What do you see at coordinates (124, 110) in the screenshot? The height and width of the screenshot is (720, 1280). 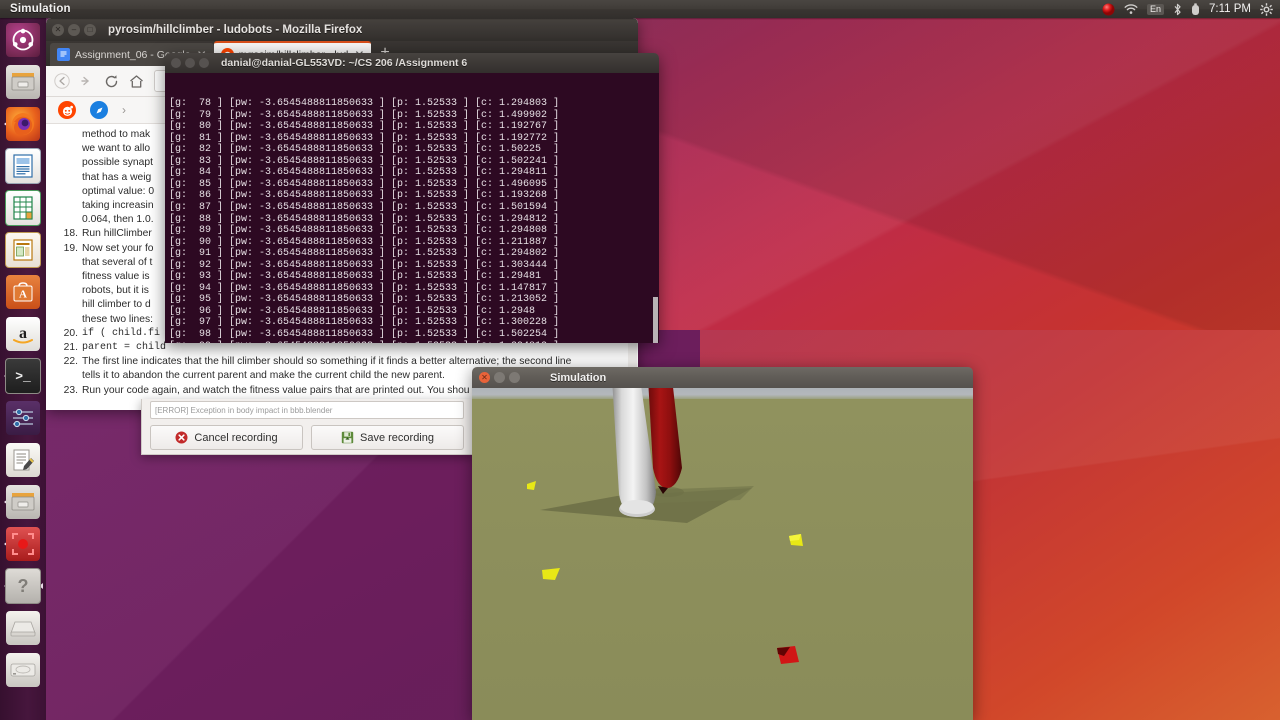 I see `bookmarks-overflow-icon: ›` at bounding box center [124, 110].